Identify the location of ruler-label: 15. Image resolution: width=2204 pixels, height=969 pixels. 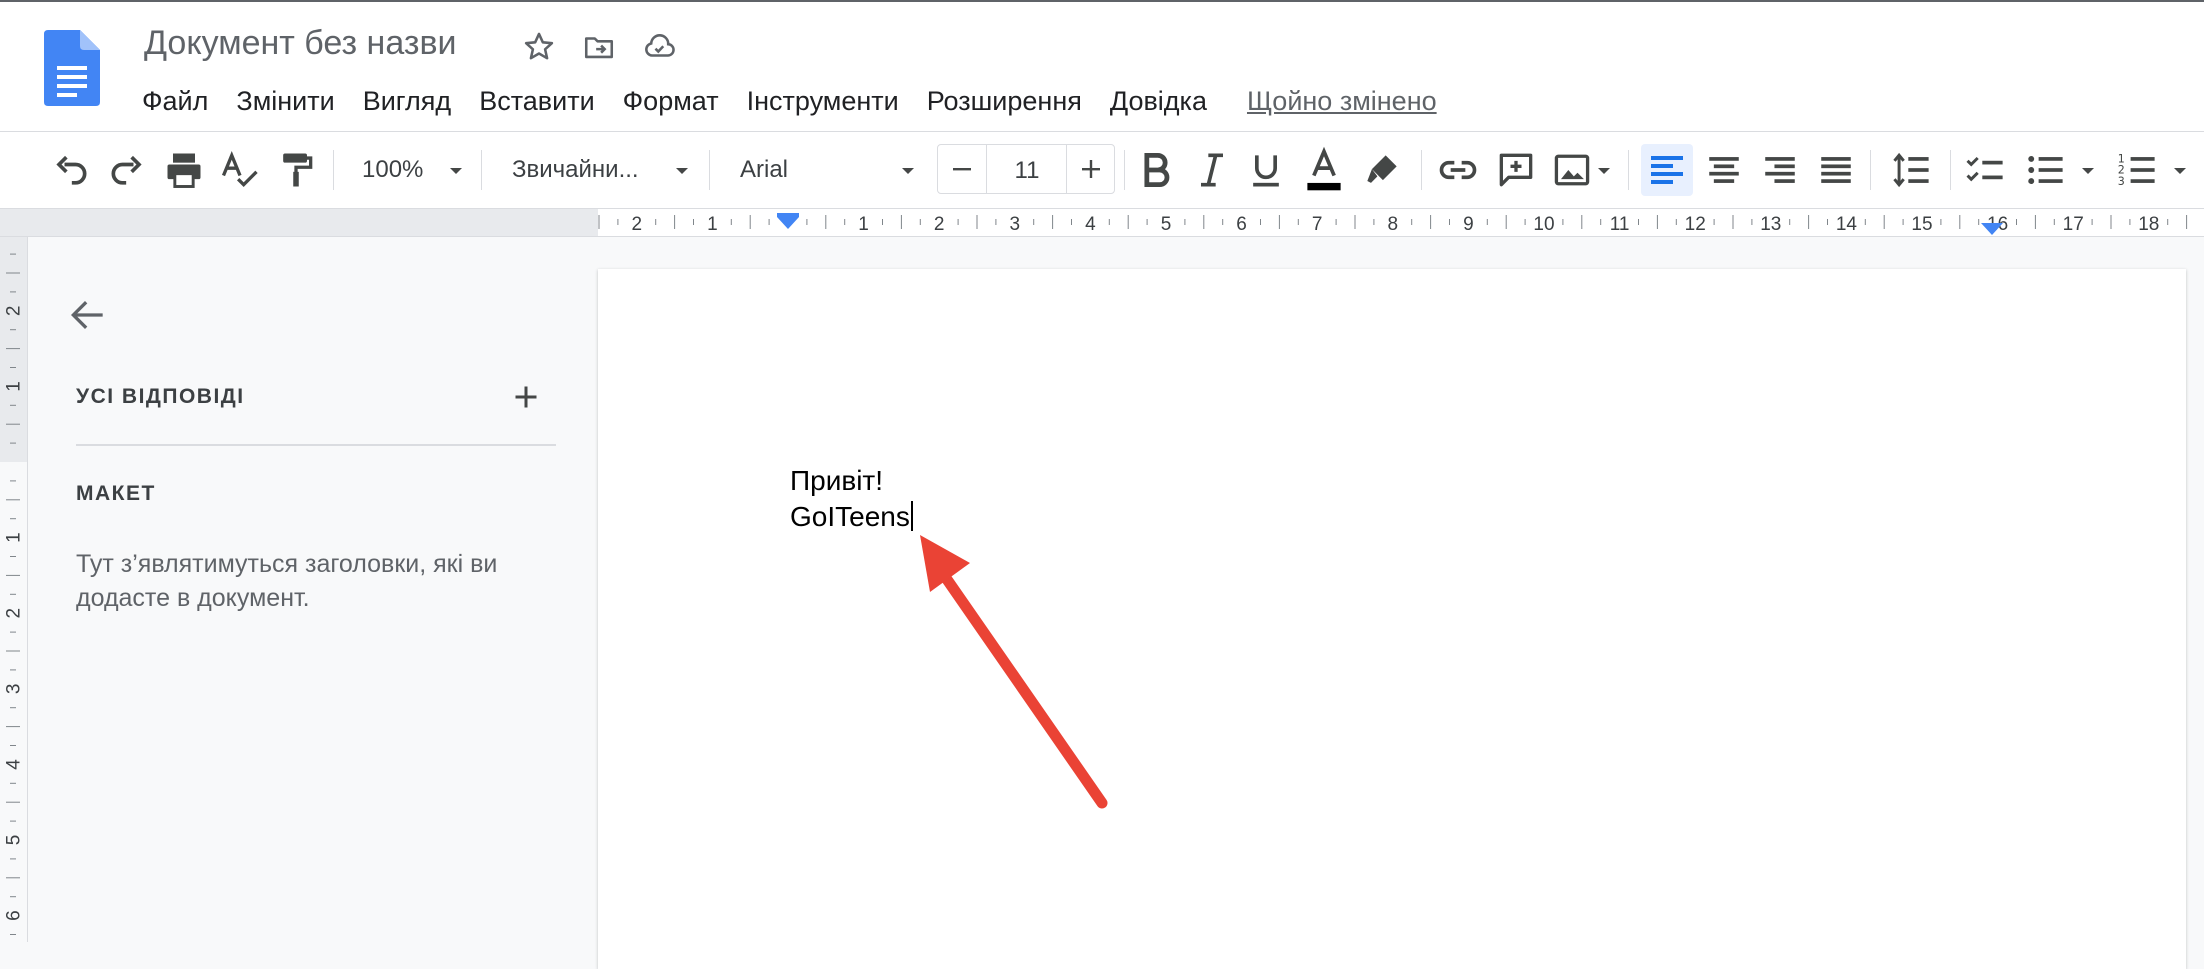
(1921, 224).